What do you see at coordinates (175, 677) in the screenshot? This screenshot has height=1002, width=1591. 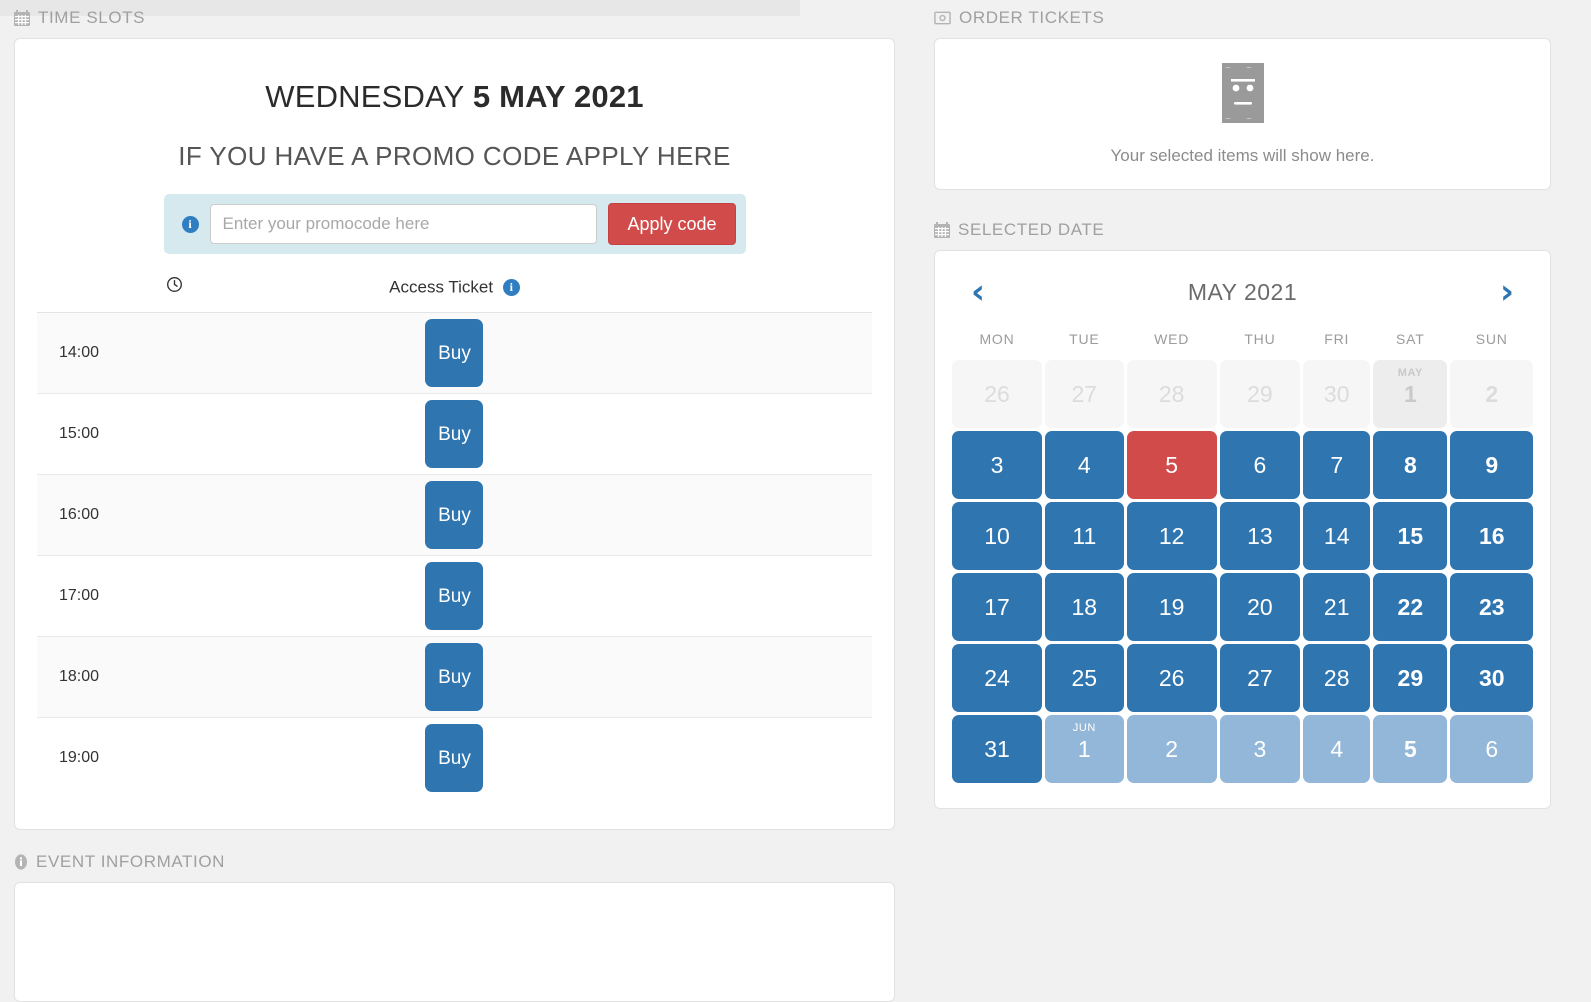 I see `slot-time: 18:00` at bounding box center [175, 677].